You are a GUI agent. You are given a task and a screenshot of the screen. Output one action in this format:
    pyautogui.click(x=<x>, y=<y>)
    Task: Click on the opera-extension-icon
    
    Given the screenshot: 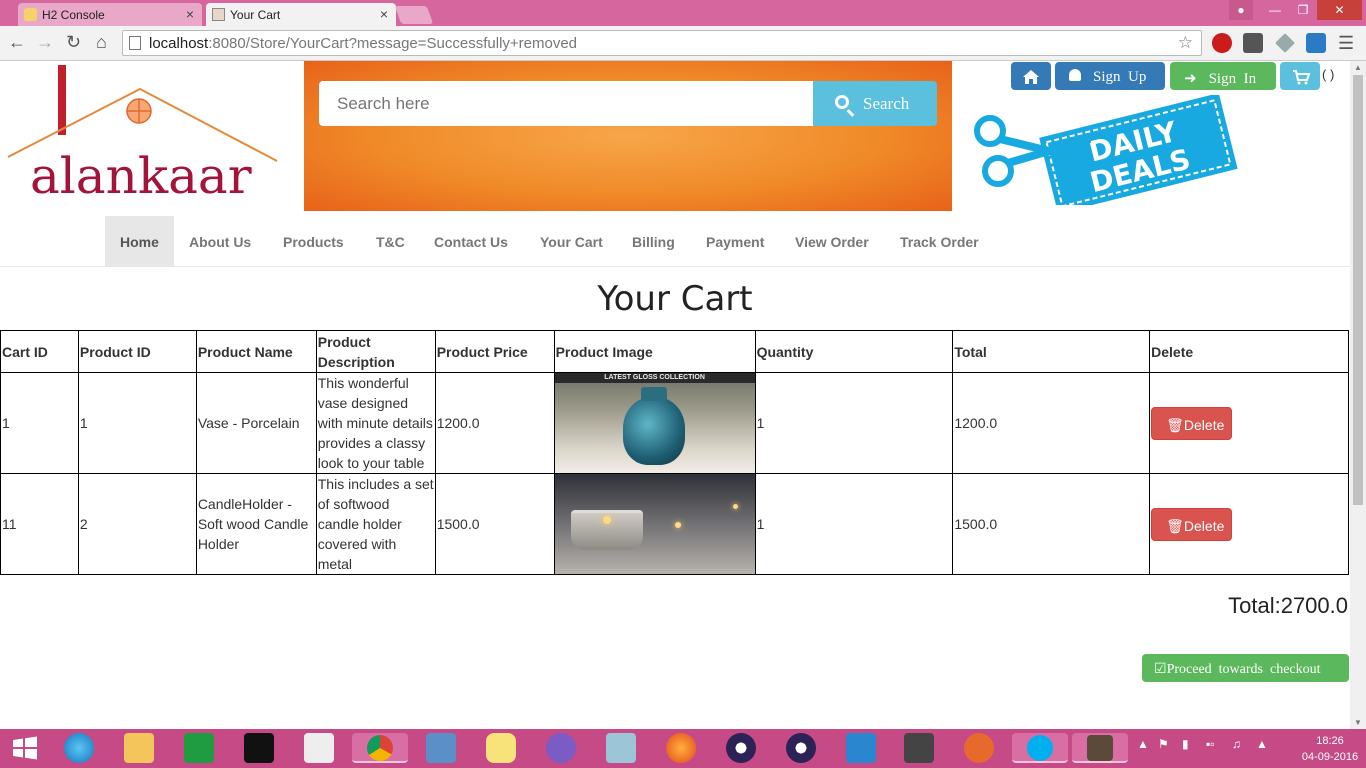 What is the action you would take?
    pyautogui.click(x=1222, y=43)
    